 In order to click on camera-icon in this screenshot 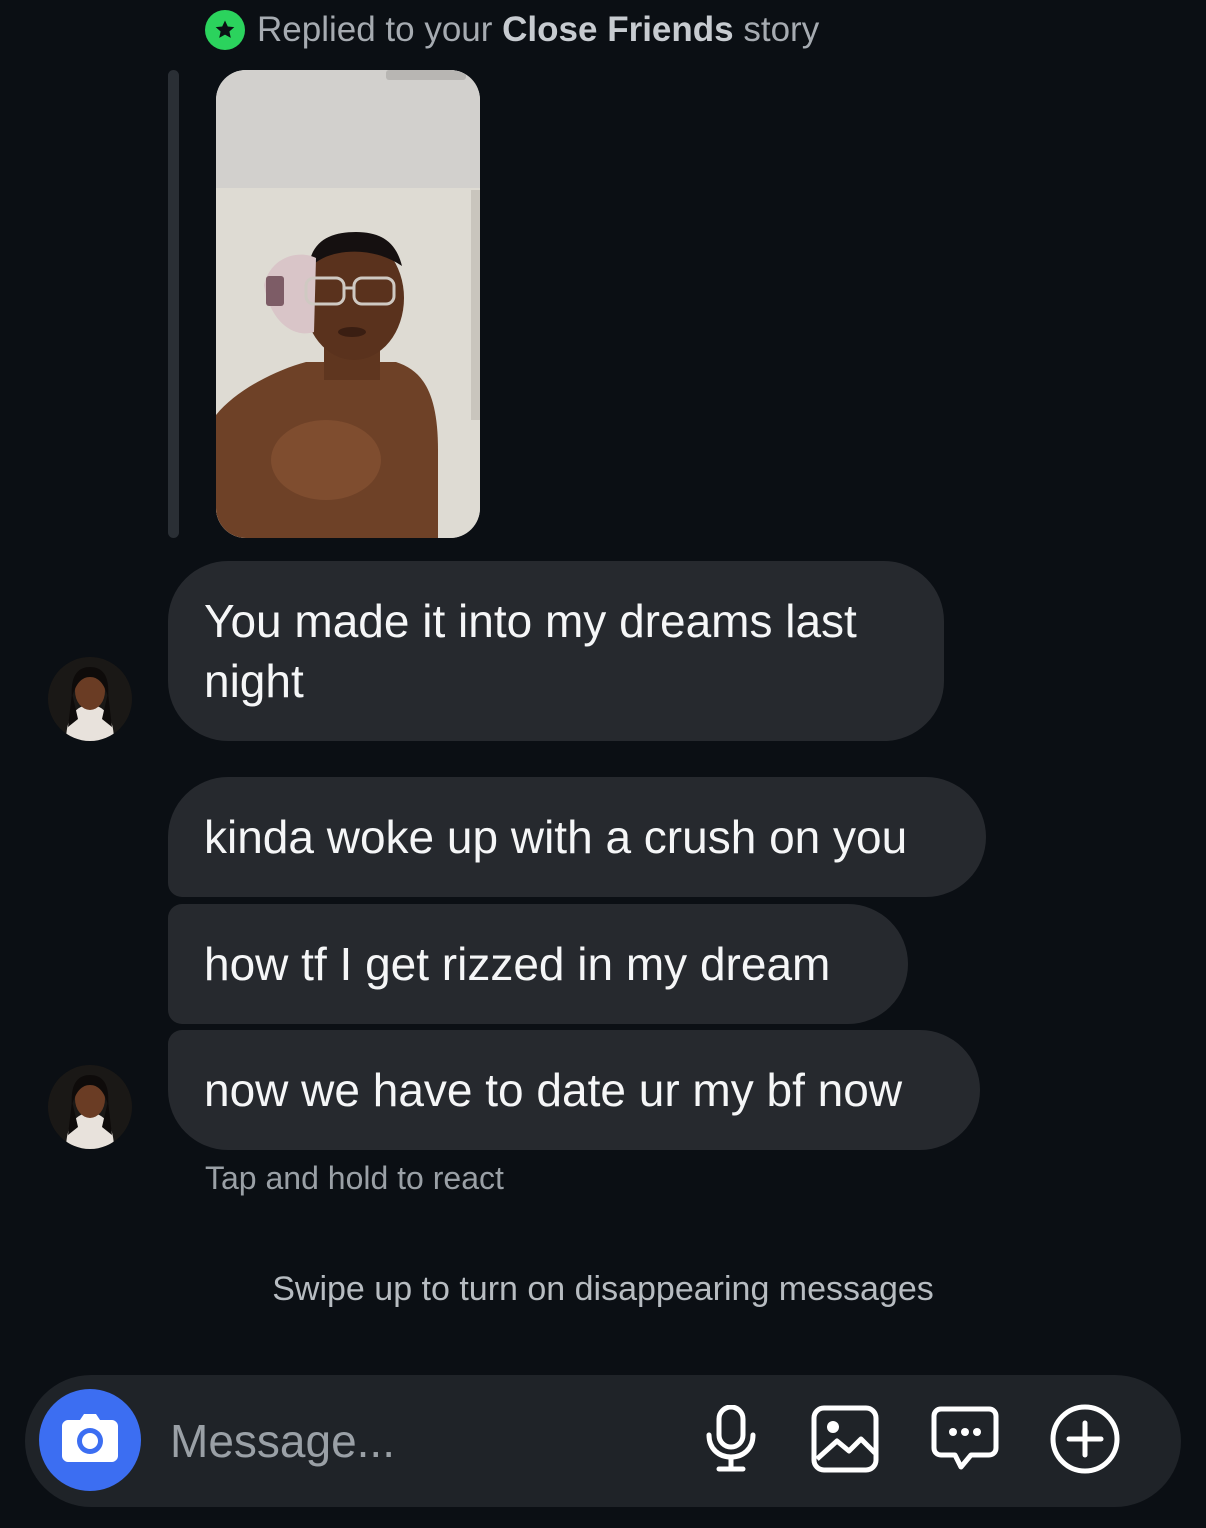, I will do `click(90, 1440)`.